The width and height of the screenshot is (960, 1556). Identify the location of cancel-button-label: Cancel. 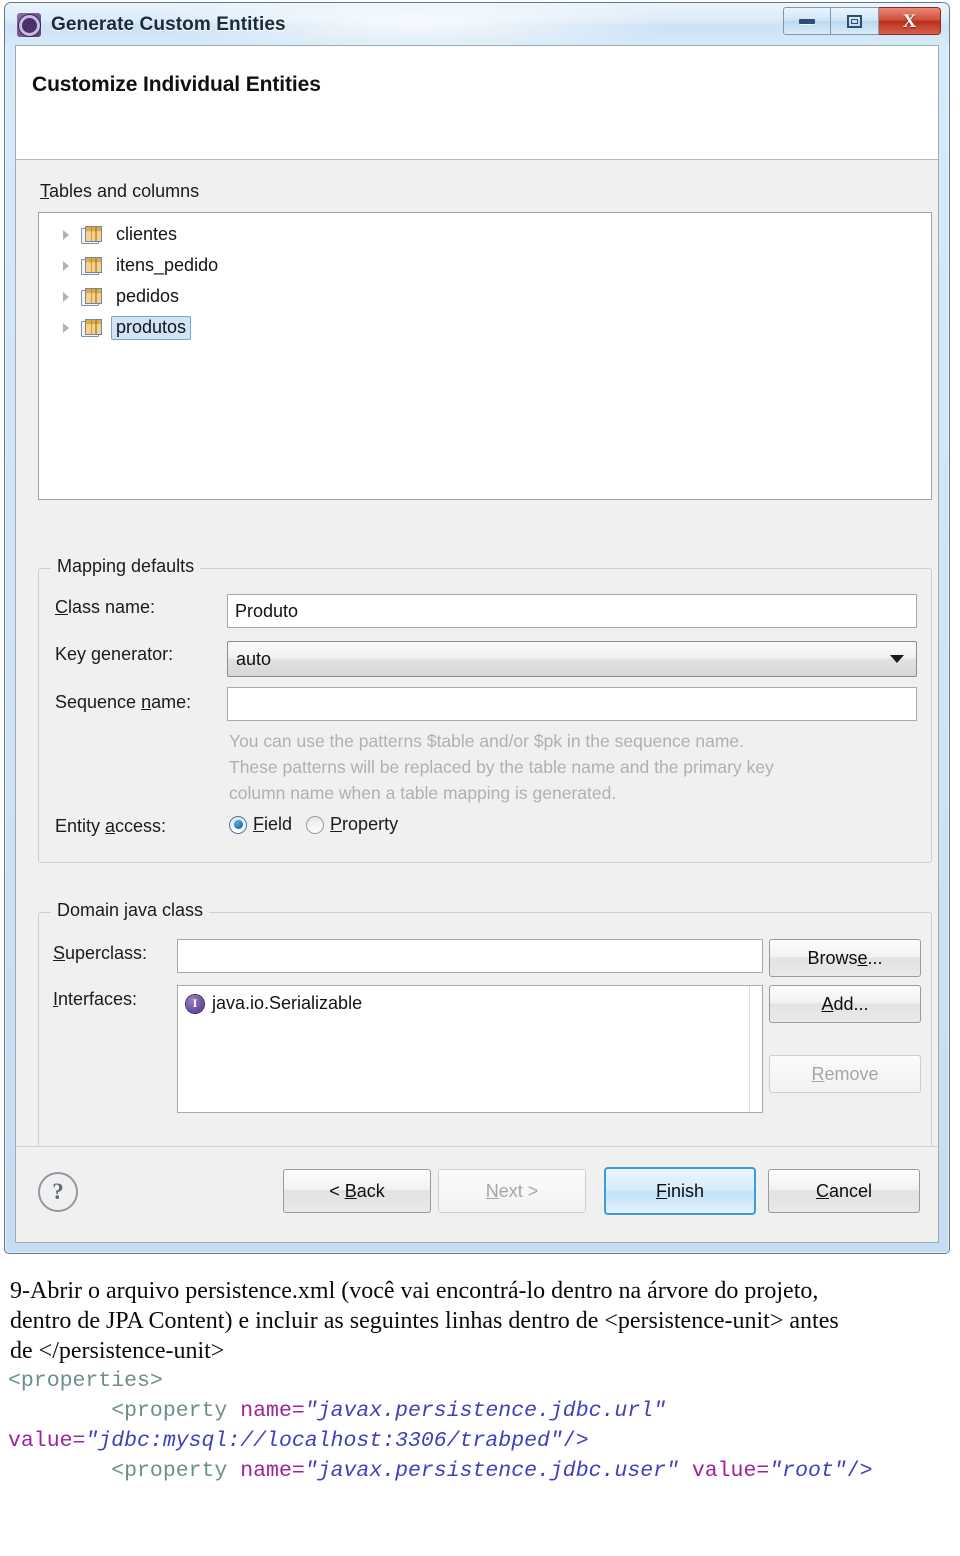
(844, 1190).